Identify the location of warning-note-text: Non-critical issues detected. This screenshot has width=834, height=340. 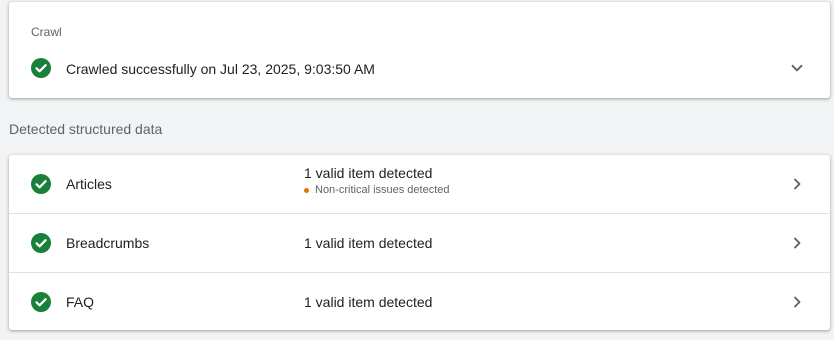
(382, 190).